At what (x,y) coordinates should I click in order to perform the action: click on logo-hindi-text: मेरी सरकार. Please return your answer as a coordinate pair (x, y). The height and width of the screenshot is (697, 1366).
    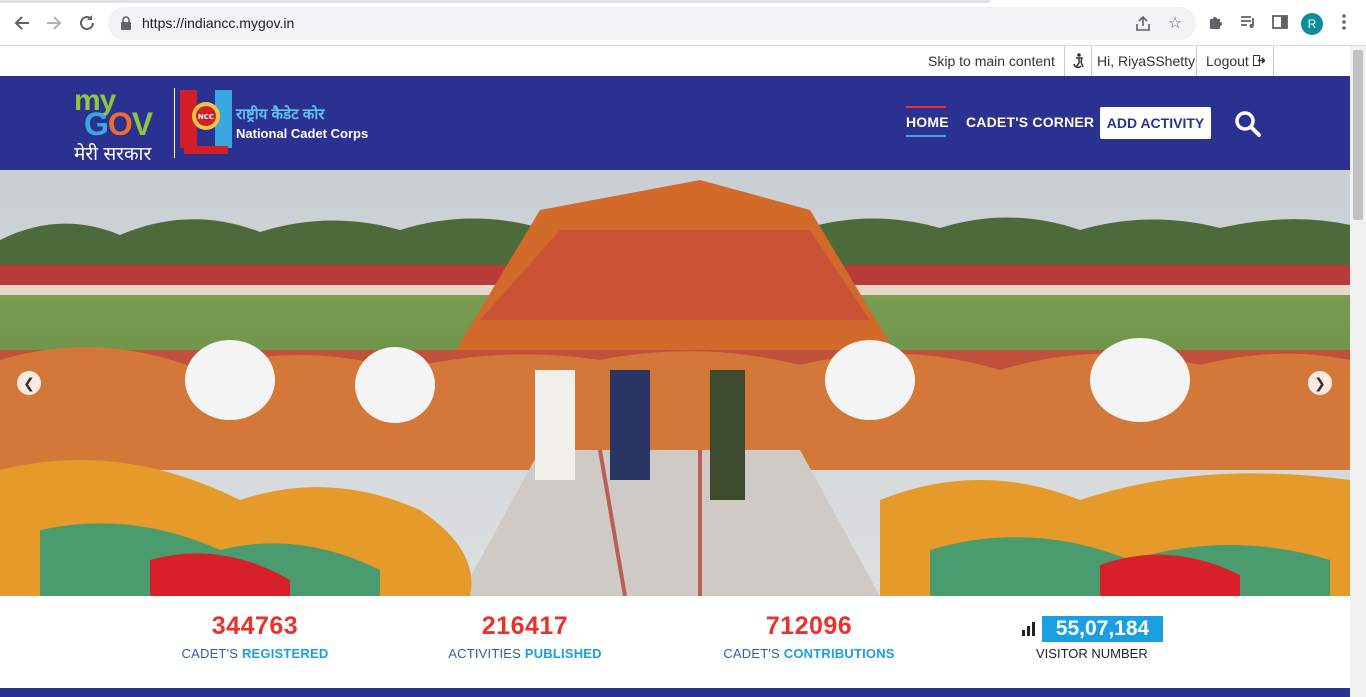
    Looking at the image, I should click on (113, 154).